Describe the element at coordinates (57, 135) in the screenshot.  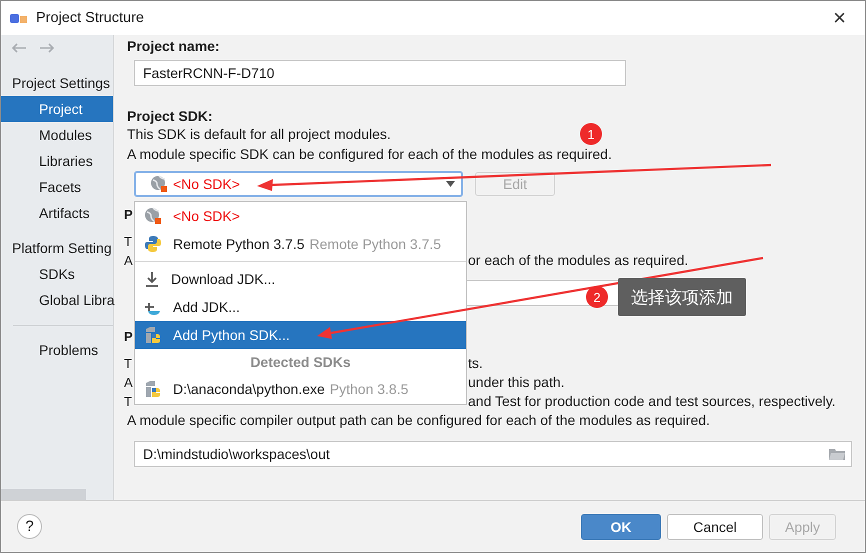
I see `sidebar-item: Modules` at that location.